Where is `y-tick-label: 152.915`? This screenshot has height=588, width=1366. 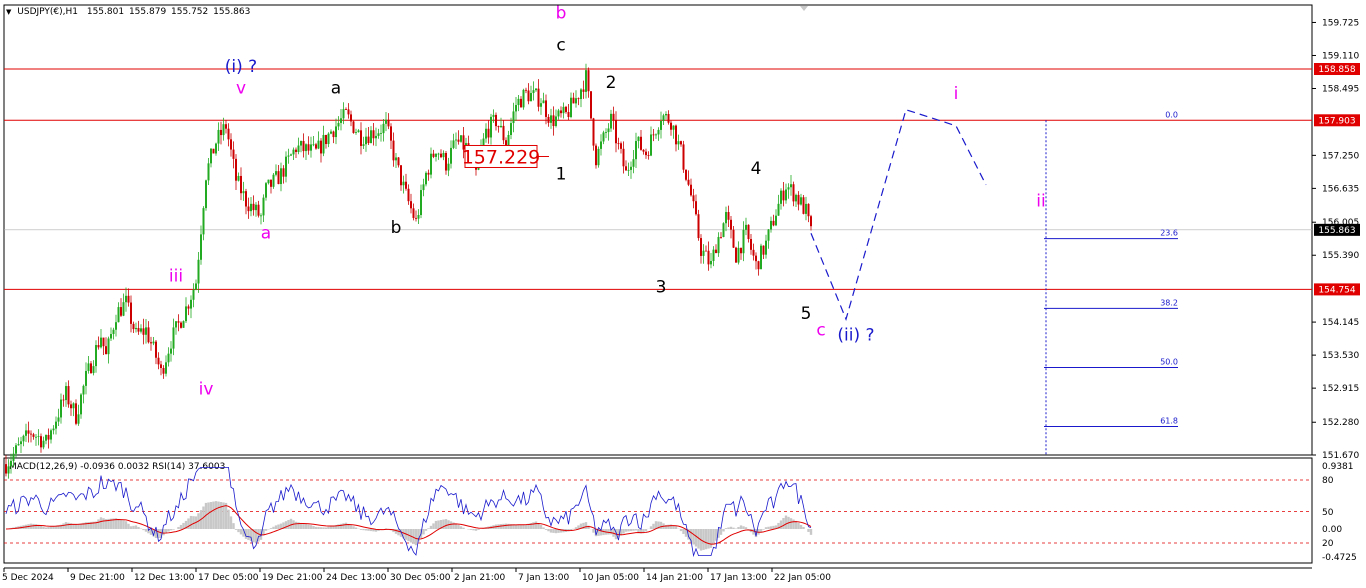 y-tick-label: 152.915 is located at coordinates (1340, 389).